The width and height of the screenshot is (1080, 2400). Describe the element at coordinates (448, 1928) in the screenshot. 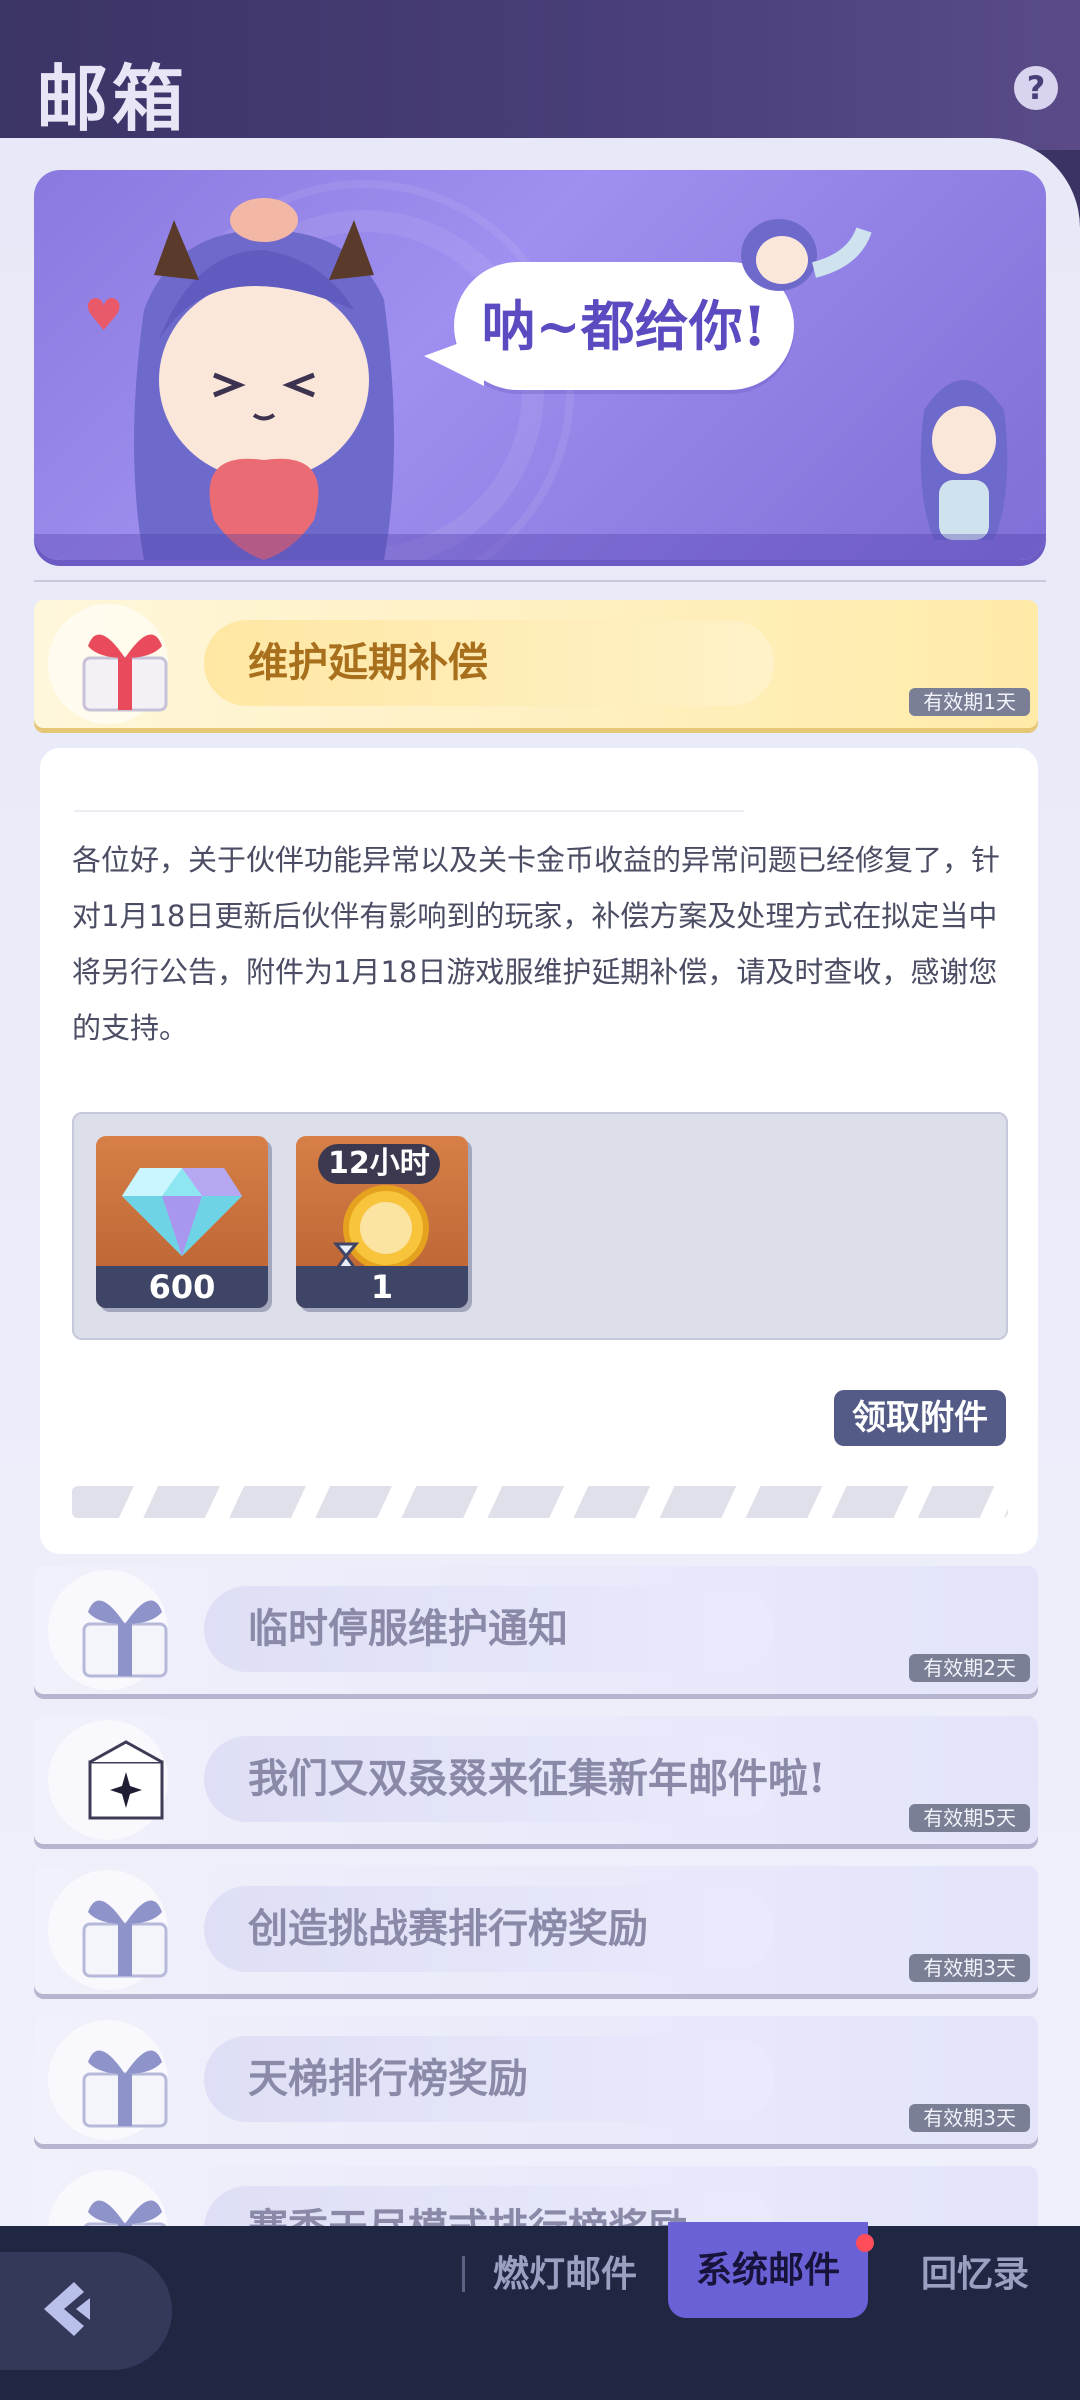

I see `mail-title: 创造挑战赛排行榜奖励` at that location.